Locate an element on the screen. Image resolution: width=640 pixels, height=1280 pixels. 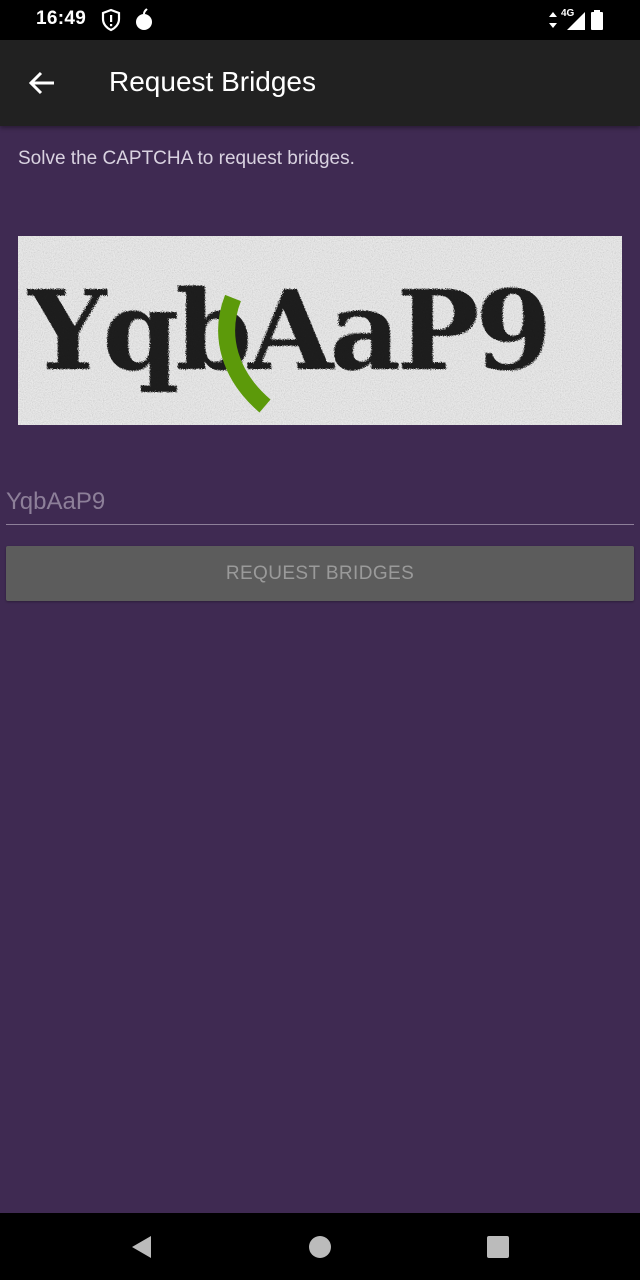
captcha-answer-input is located at coordinates (320, 502).